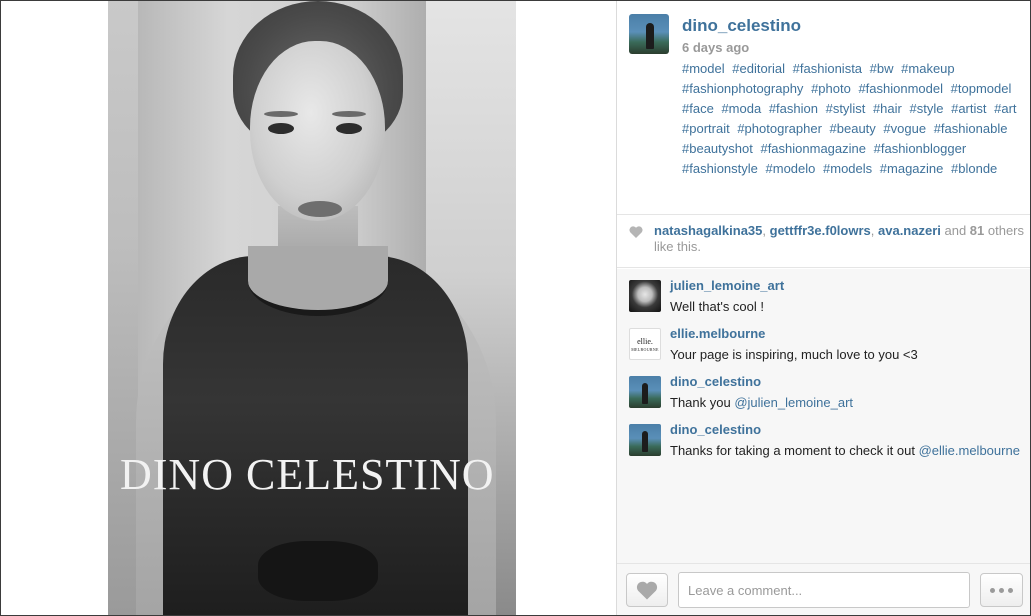 This screenshot has width=1031, height=616. What do you see at coordinates (715, 47) in the screenshot?
I see `post-timestamp: 6 days ago` at bounding box center [715, 47].